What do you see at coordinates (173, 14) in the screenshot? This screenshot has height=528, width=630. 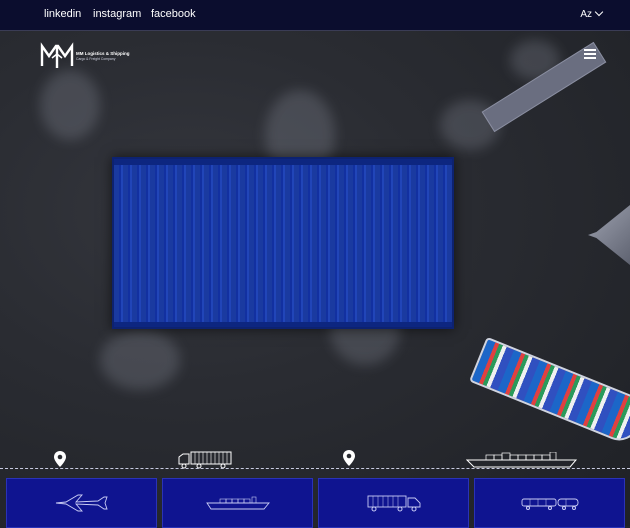 I see `facebook-link: facebook` at bounding box center [173, 14].